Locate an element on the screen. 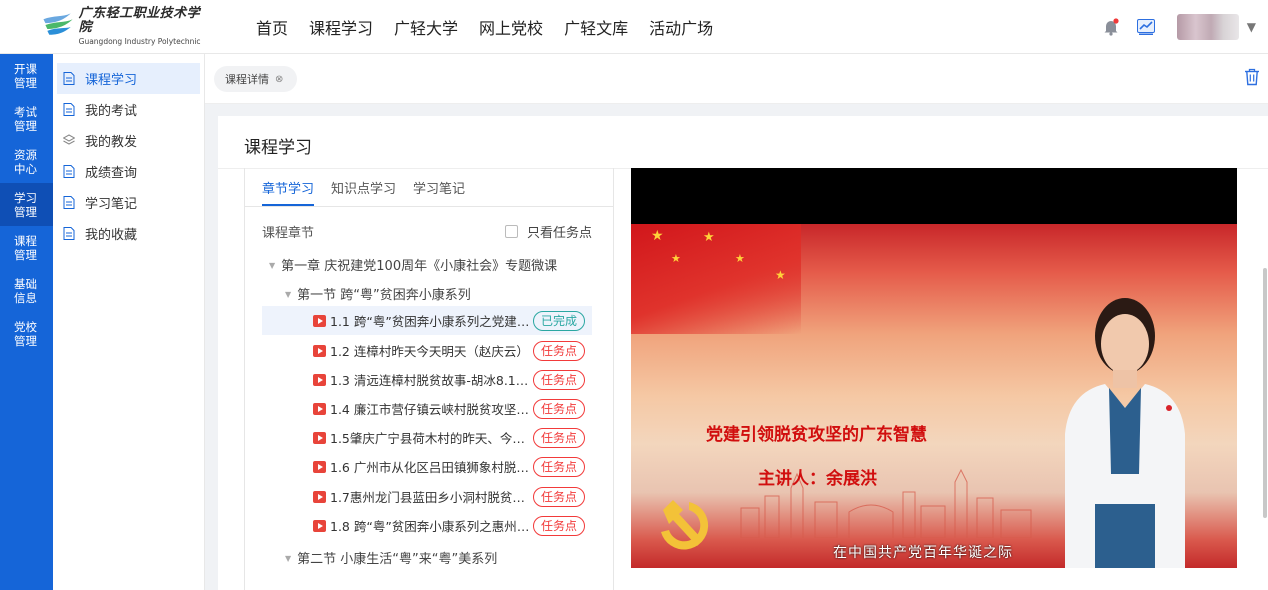 The height and width of the screenshot is (590, 1268). left-rail: 开课 管理 考试 管理 资源 中心 学习 管理 课程 管理 基础 信息 党校 管理 is located at coordinates (26, 322).